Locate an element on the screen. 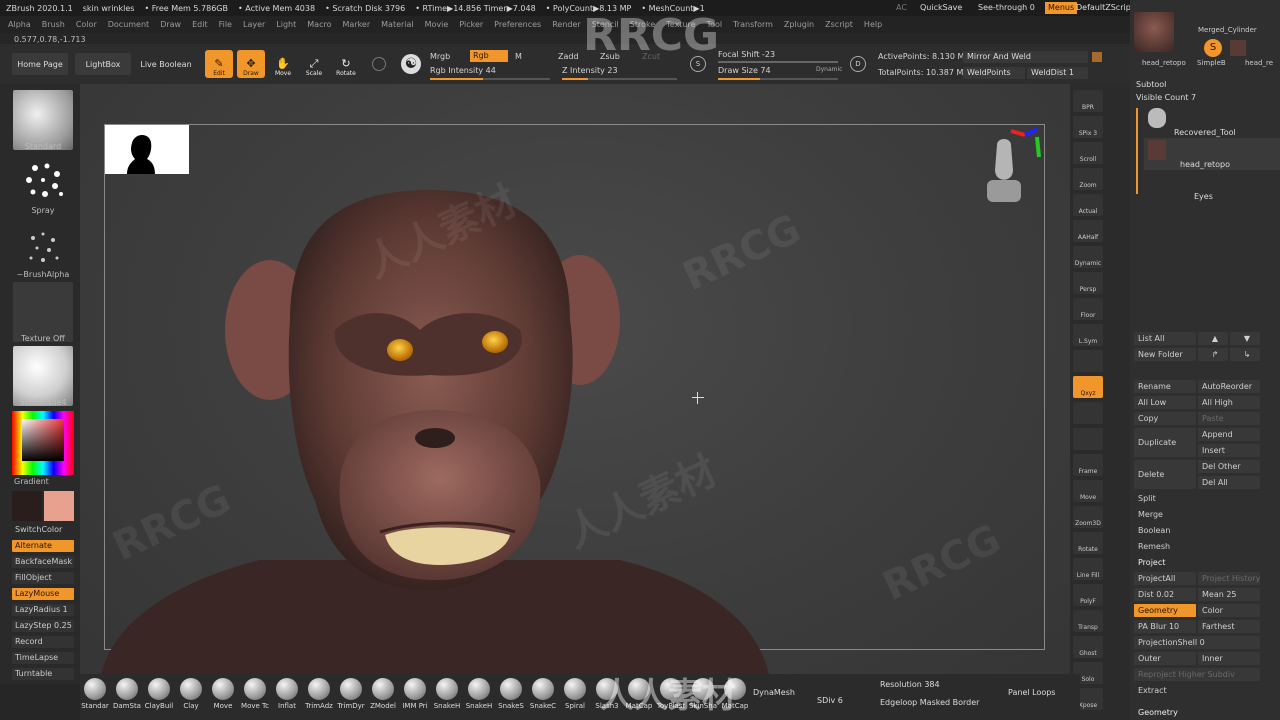 The width and height of the screenshot is (1280, 720). menu-brush: Brush is located at coordinates (53, 24).